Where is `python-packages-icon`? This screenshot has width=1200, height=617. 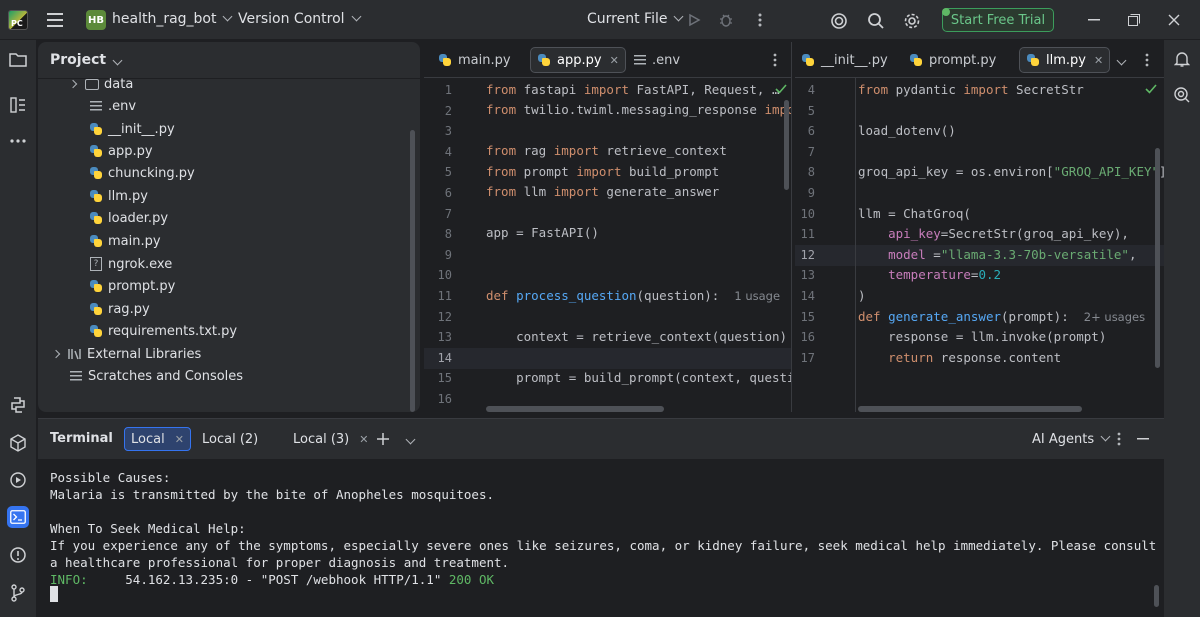 python-packages-icon is located at coordinates (18, 443).